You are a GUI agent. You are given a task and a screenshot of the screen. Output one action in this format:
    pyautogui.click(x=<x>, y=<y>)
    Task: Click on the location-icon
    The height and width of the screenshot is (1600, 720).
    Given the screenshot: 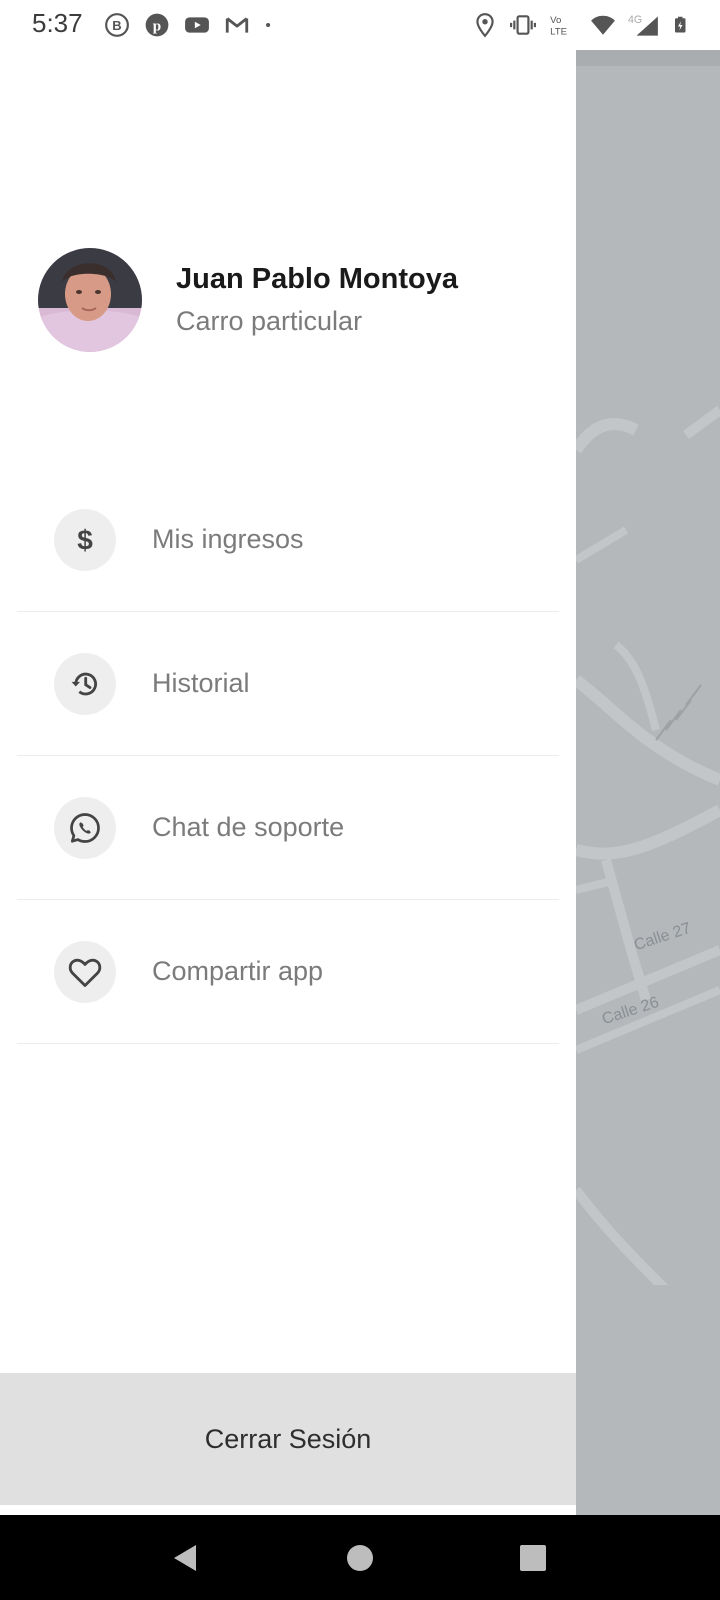 What is the action you would take?
    pyautogui.click(x=485, y=25)
    